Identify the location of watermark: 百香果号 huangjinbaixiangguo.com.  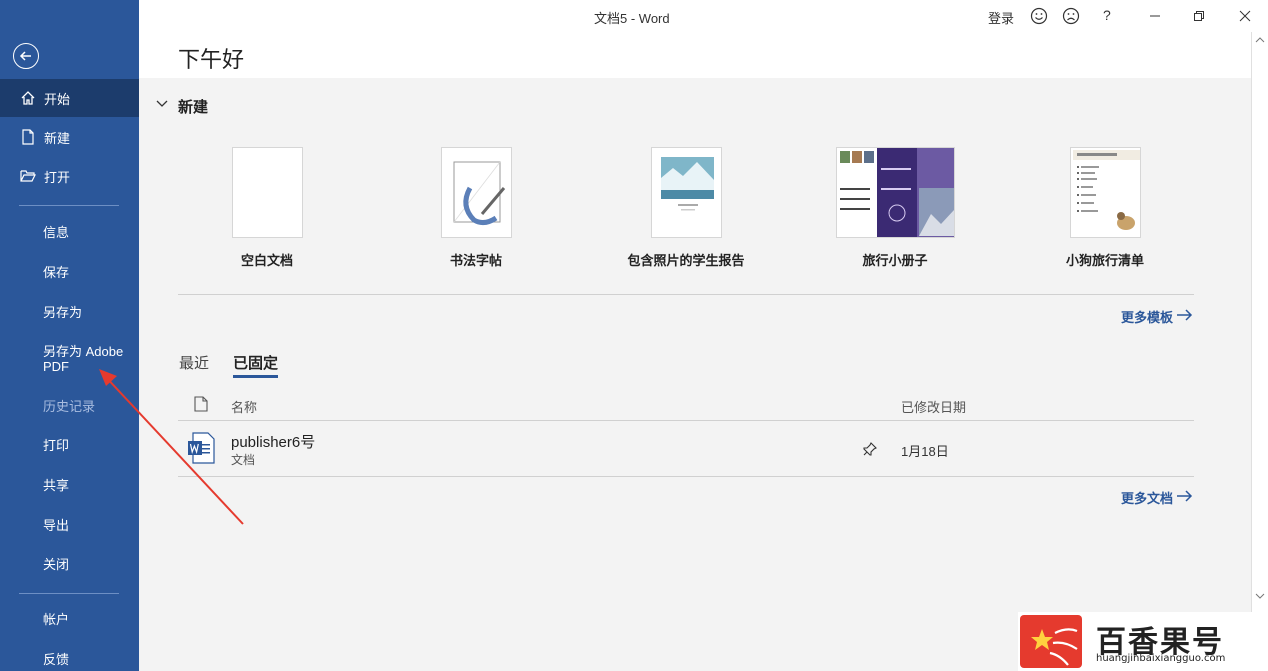
(1143, 641).